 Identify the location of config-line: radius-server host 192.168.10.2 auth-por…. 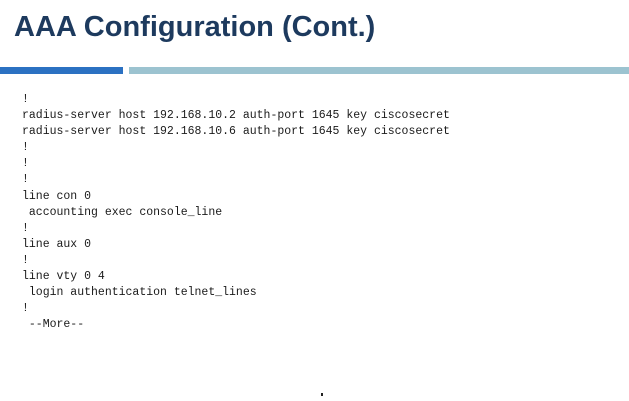
(236, 116).